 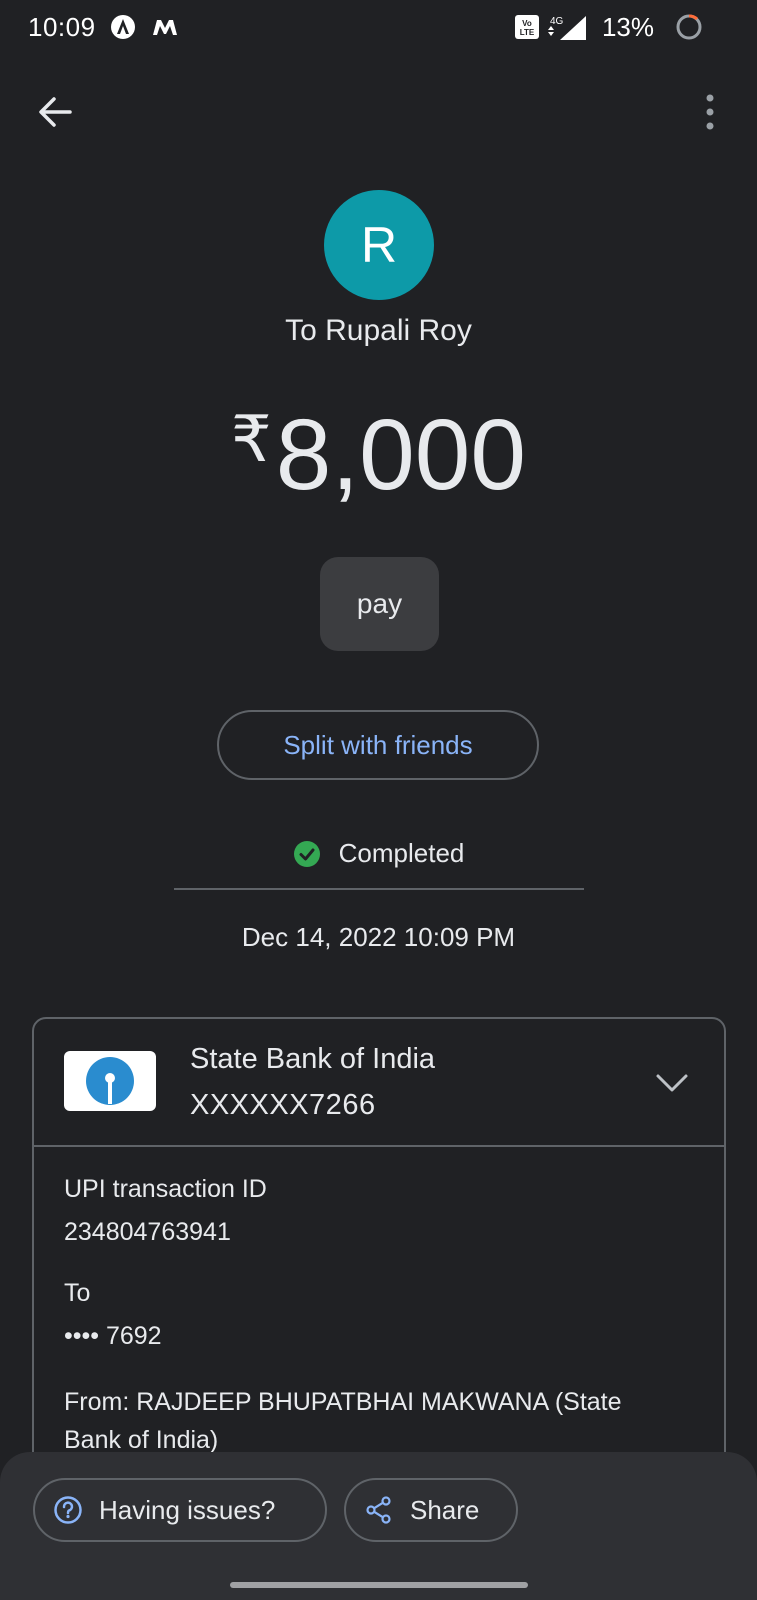 What do you see at coordinates (569, 30) in the screenshot?
I see `signal-icon: 4G` at bounding box center [569, 30].